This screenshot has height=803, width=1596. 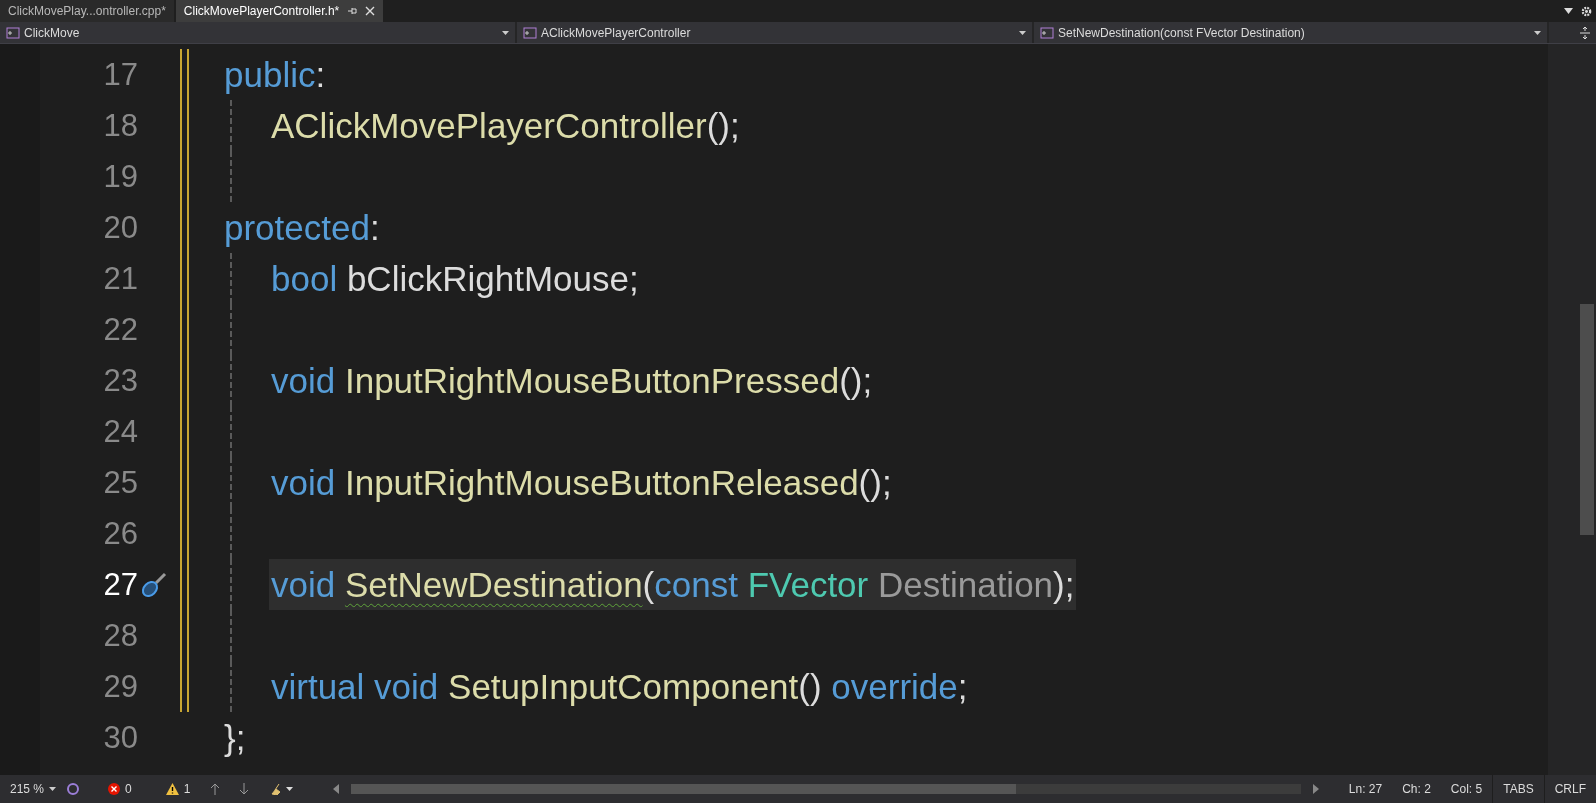 I want to click on file-tab: ClickMovePlay...ontroller.cpp*, so click(x=87, y=11).